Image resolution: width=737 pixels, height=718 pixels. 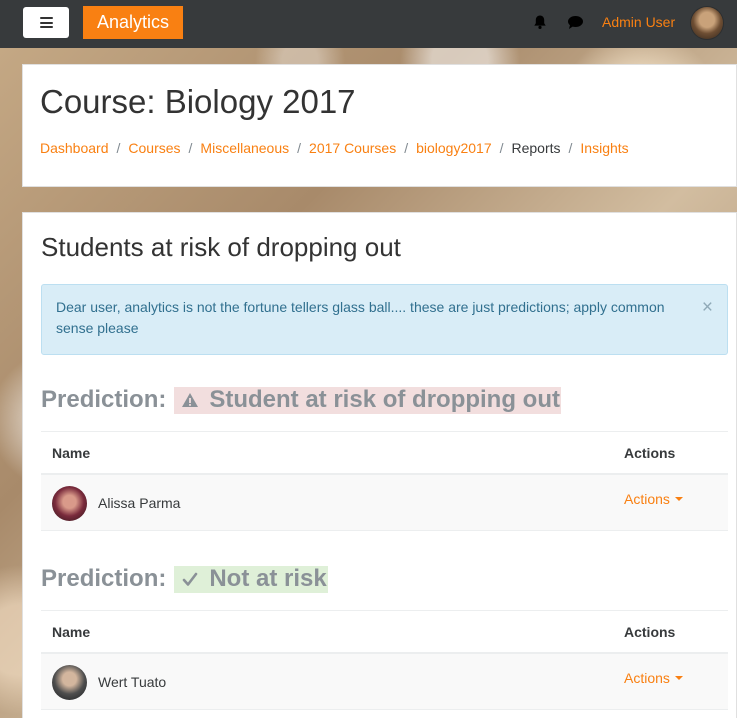 I want to click on prediction-heading-safe: Prediction: Not at risk, so click(x=184, y=579).